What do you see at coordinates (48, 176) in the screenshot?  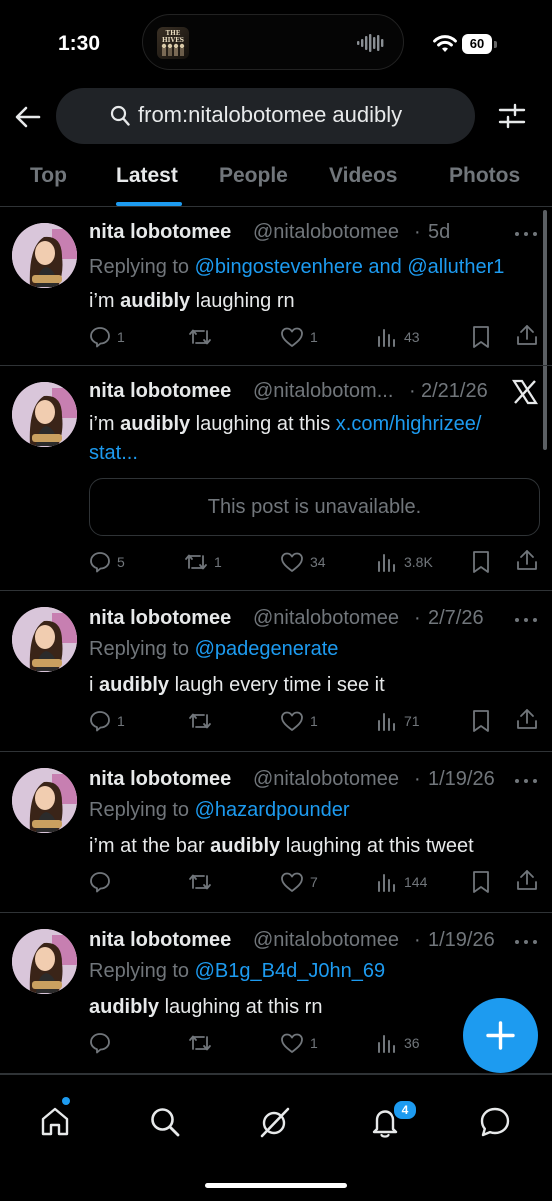 I see `tab-top: Top` at bounding box center [48, 176].